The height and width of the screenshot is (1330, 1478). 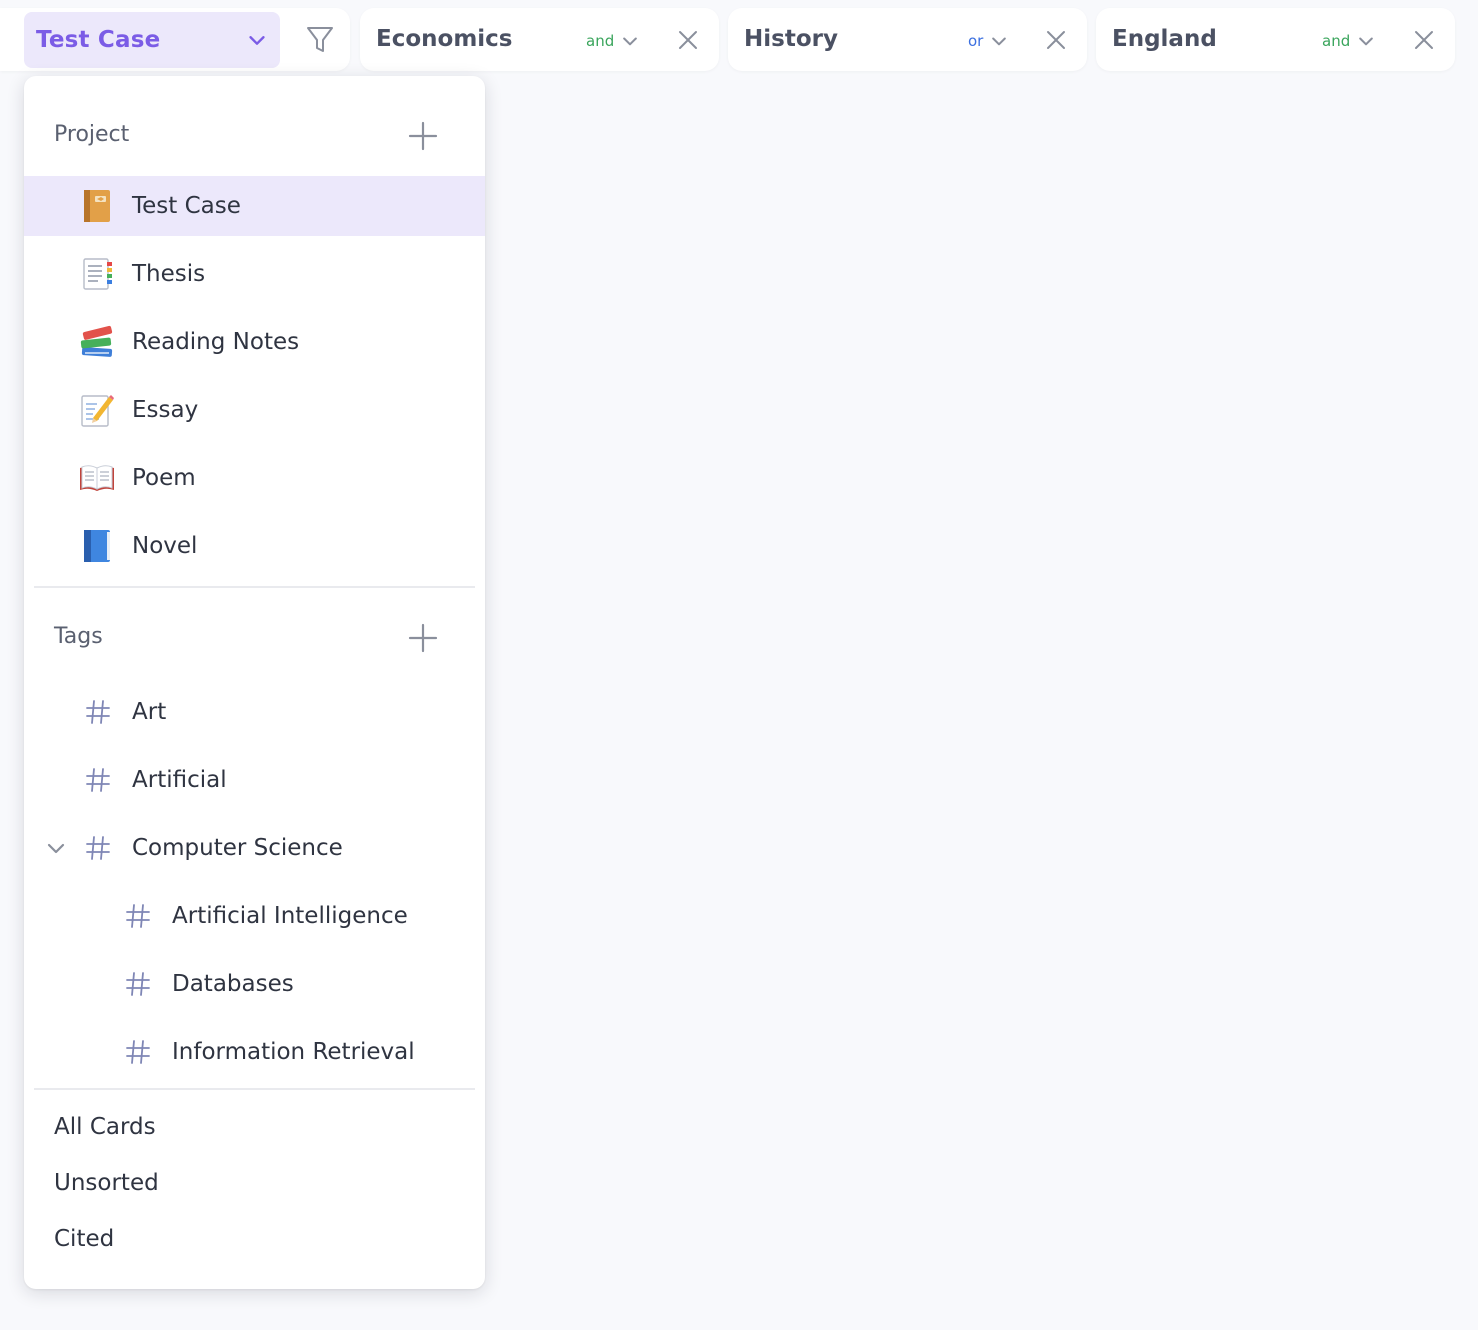 What do you see at coordinates (97, 410) in the screenshot?
I see `memo-icon` at bounding box center [97, 410].